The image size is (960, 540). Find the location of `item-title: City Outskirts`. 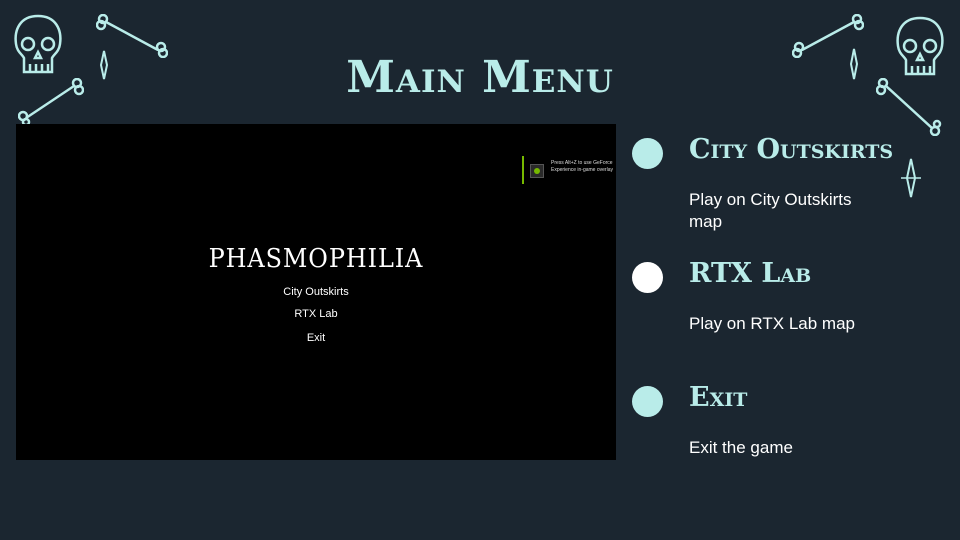

item-title: City Outskirts is located at coordinates (791, 149).